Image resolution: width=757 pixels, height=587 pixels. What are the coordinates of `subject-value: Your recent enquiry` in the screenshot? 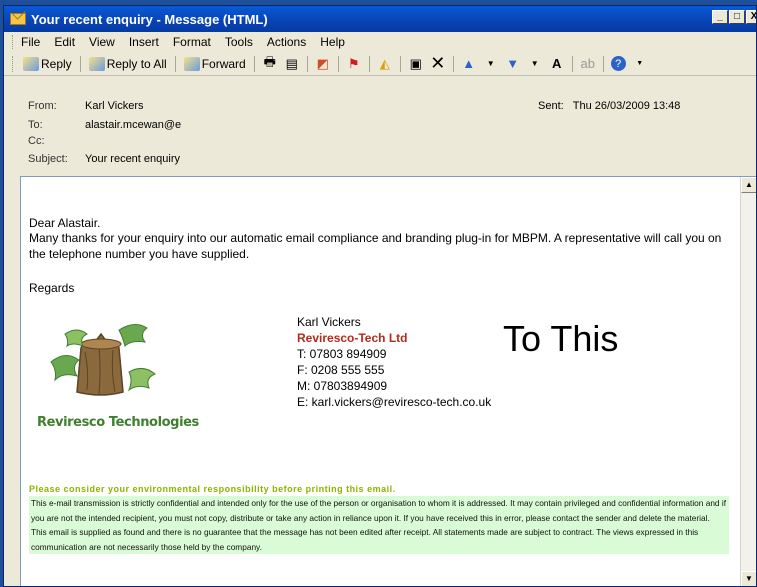 It's located at (132, 159).